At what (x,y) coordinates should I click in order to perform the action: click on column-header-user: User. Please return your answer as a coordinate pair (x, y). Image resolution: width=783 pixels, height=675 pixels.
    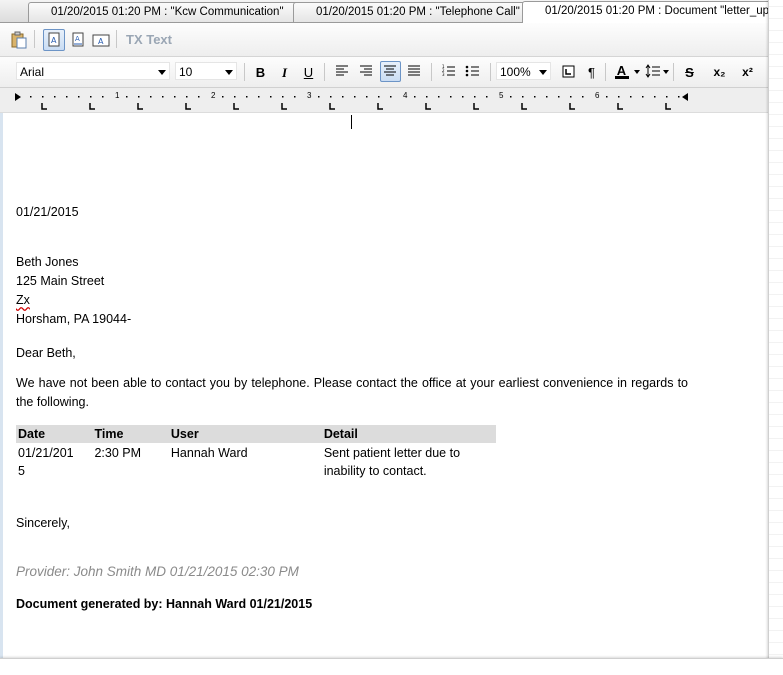
    Looking at the image, I should click on (245, 434).